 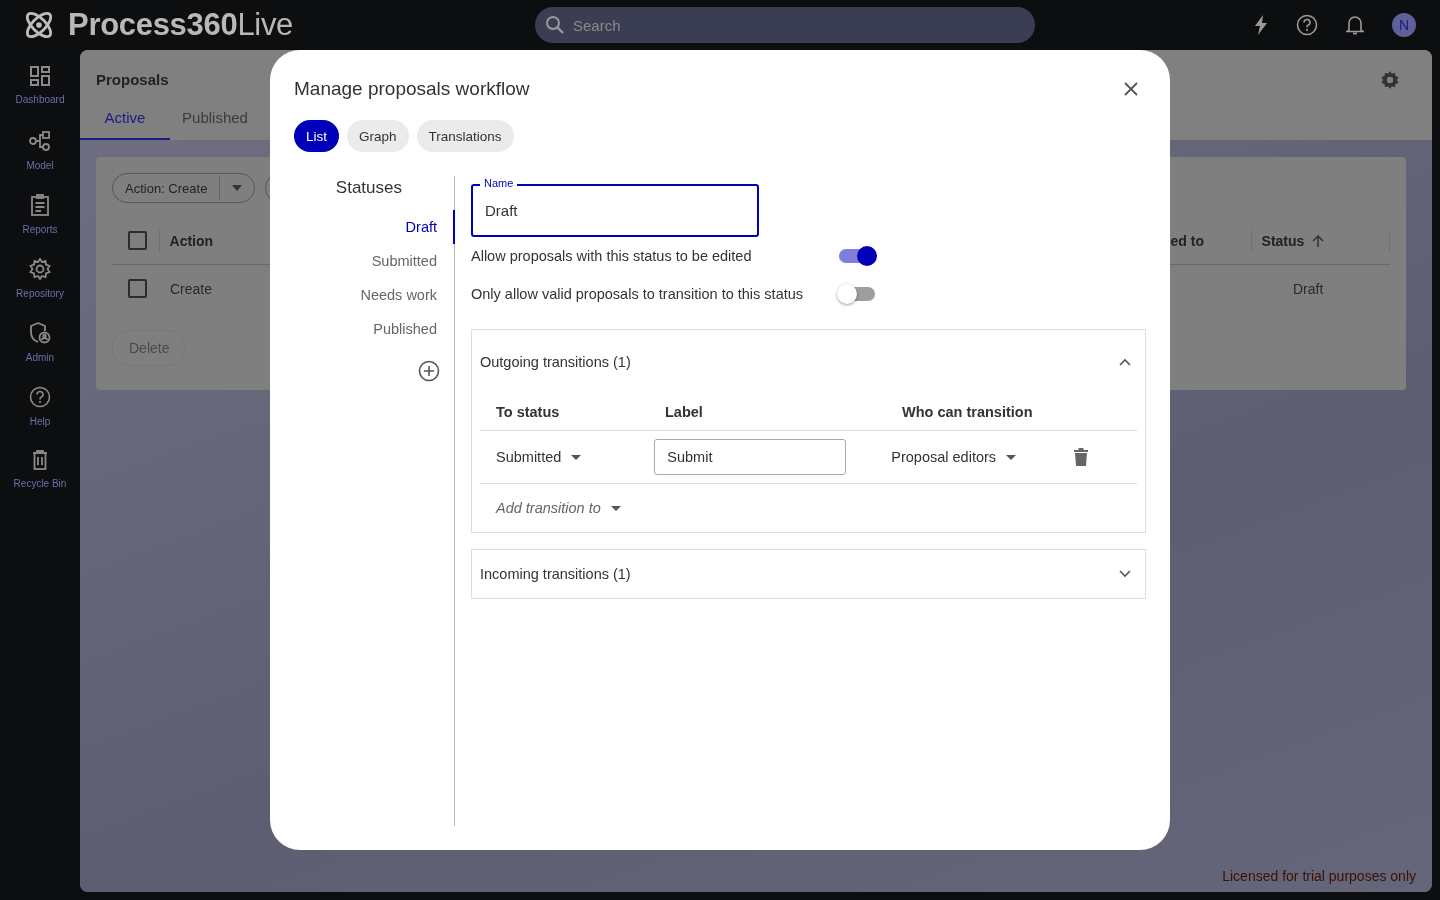 What do you see at coordinates (1318, 240) in the screenshot?
I see `arrow-up-icon` at bounding box center [1318, 240].